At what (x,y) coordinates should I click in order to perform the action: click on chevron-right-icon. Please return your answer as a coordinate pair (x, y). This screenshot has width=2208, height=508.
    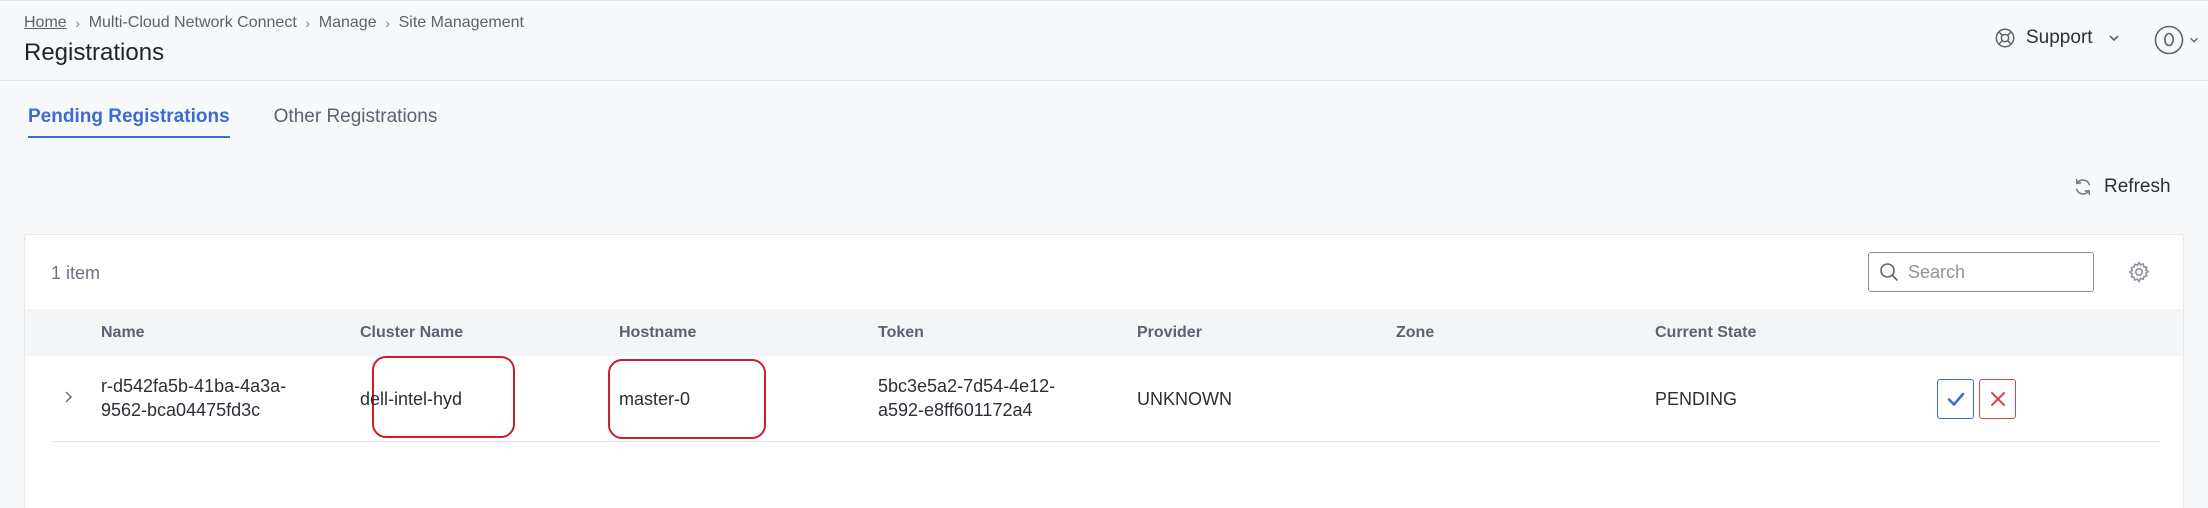
    Looking at the image, I should click on (68, 397).